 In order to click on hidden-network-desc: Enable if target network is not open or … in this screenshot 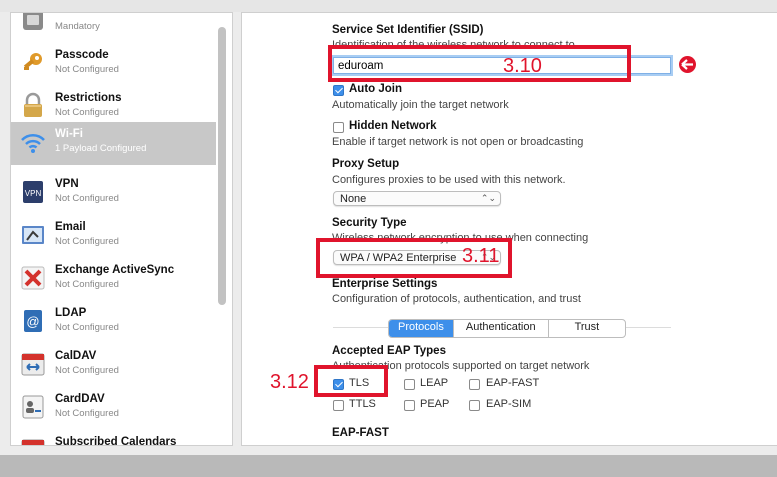, I will do `click(458, 142)`.